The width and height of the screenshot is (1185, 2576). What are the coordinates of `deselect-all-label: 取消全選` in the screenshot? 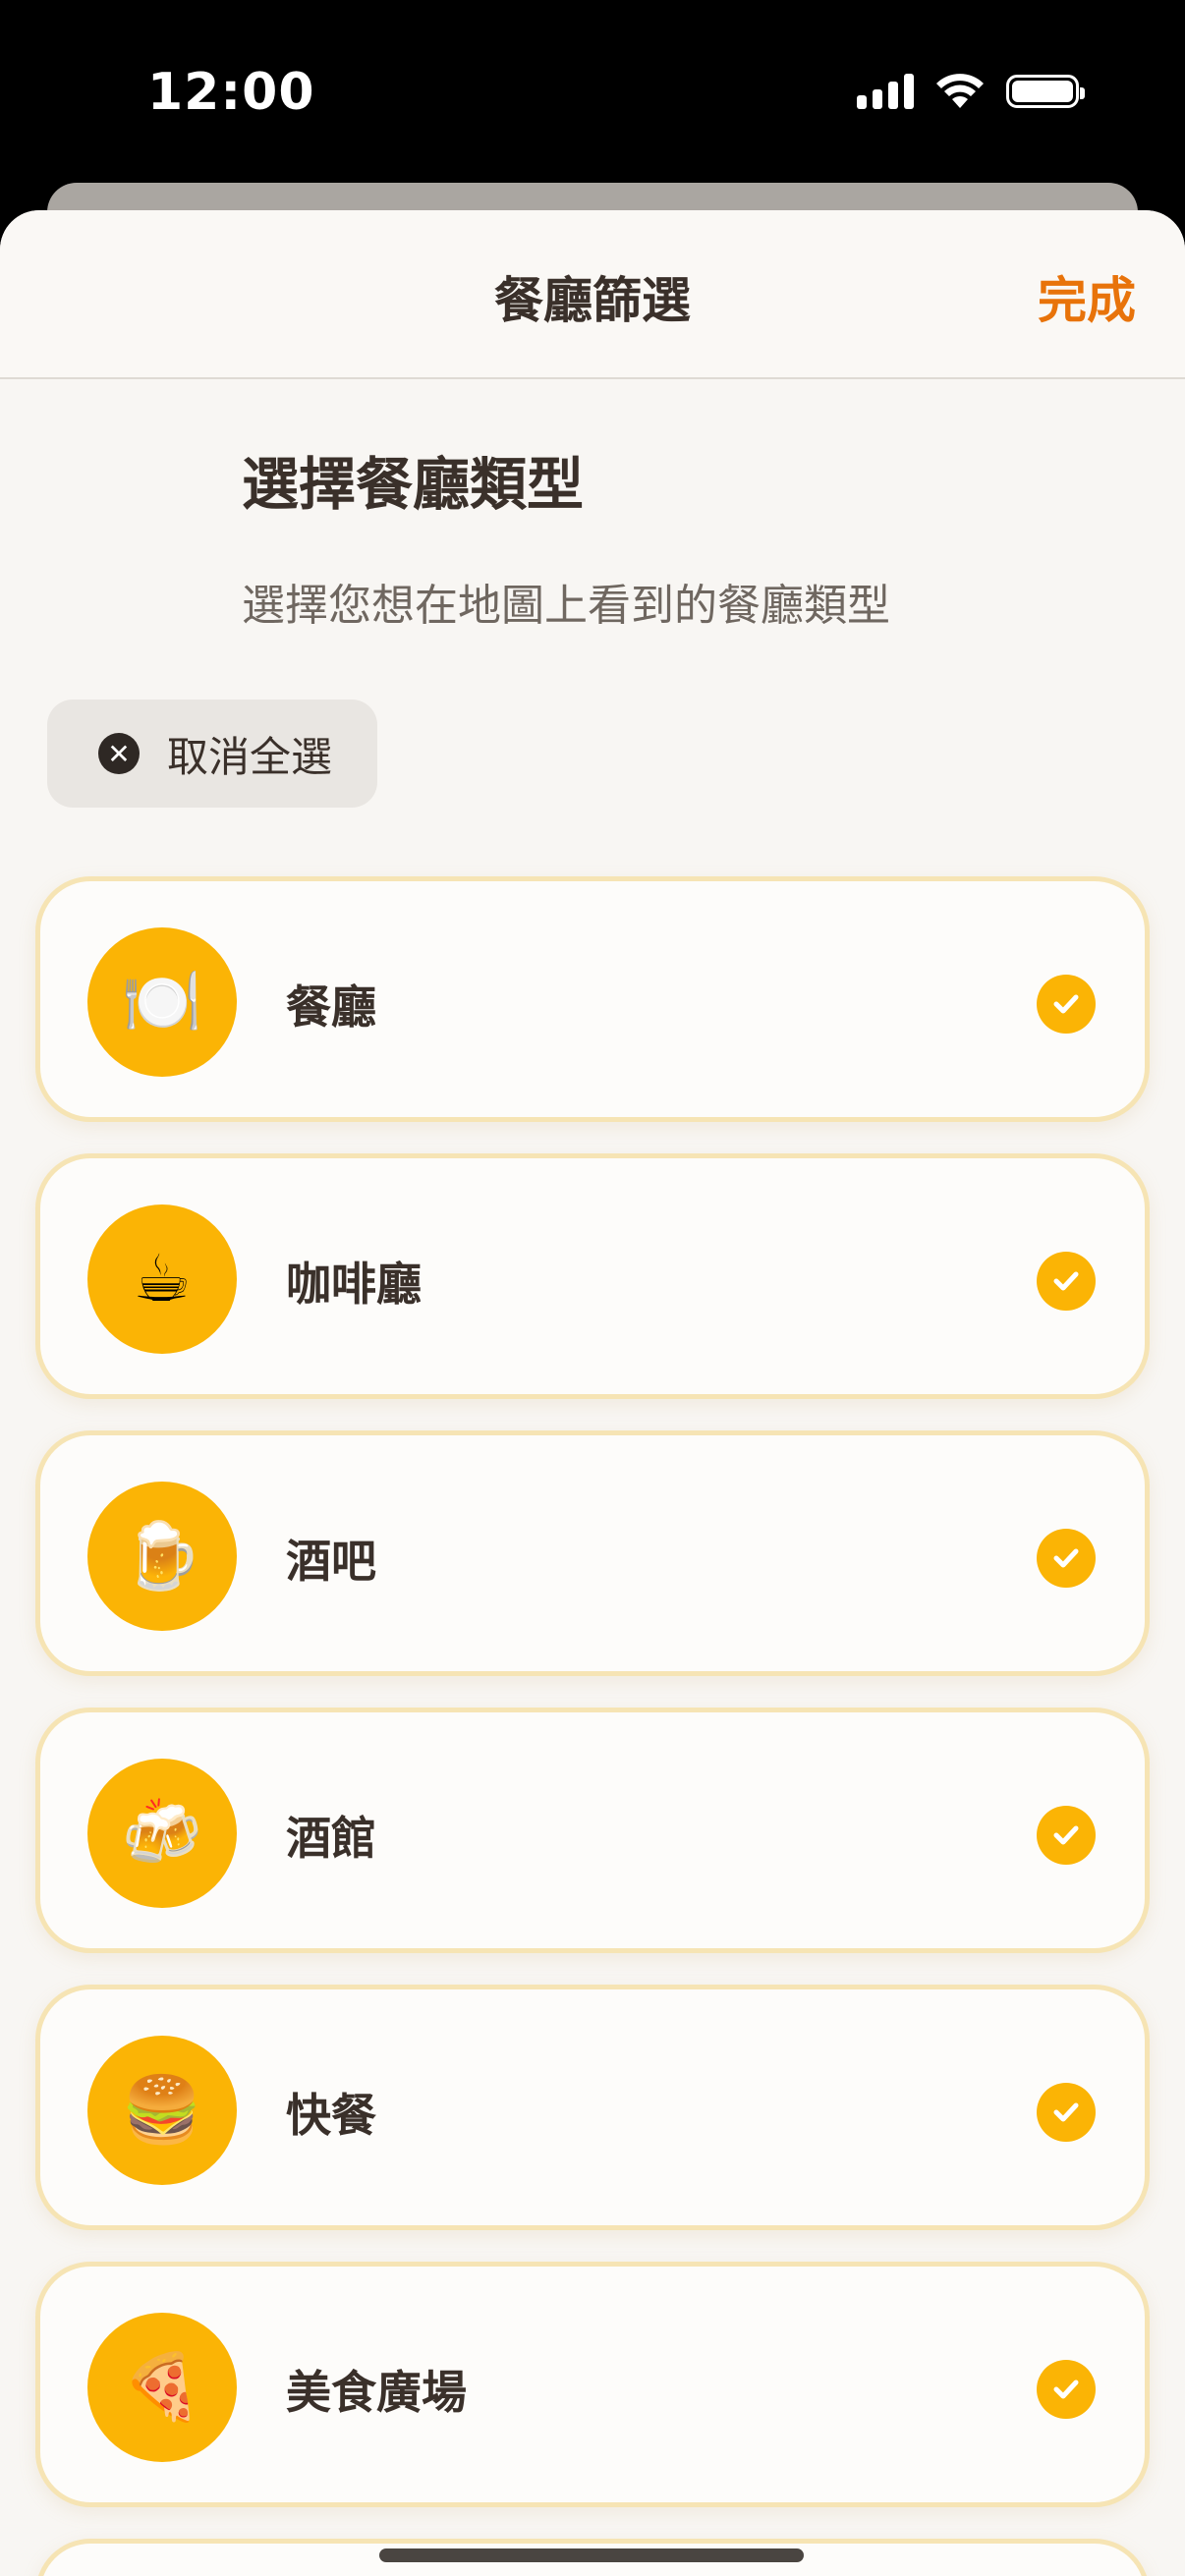 It's located at (250, 756).